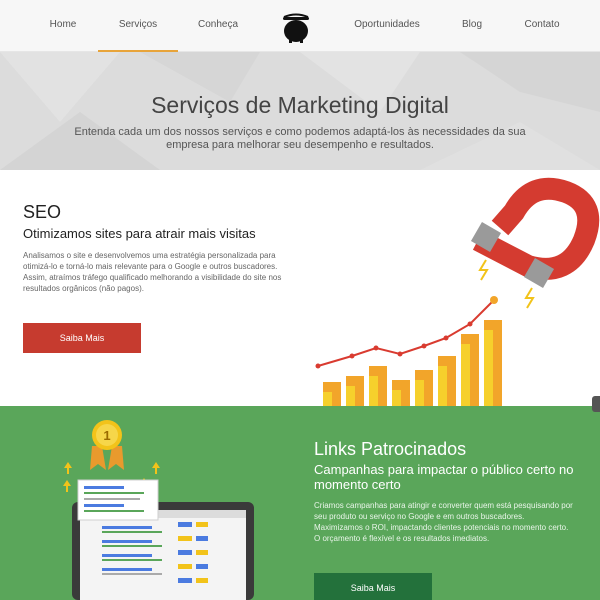  What do you see at coordinates (390, 449) in the screenshot?
I see `links-title: Links Patrocinados` at bounding box center [390, 449].